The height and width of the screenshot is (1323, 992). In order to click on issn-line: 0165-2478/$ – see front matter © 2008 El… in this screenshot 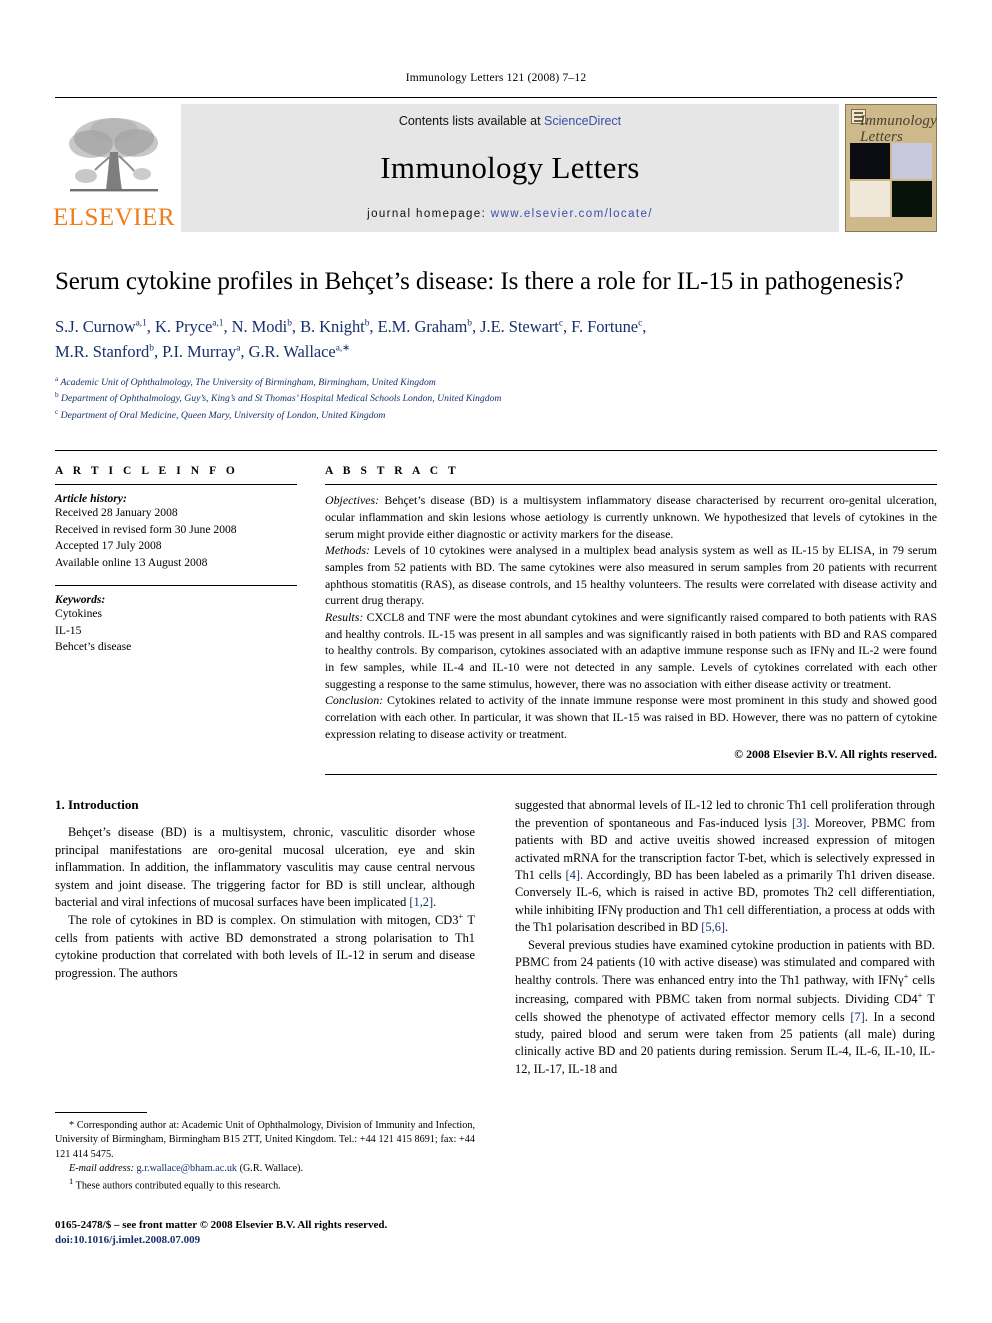, I will do `click(221, 1224)`.